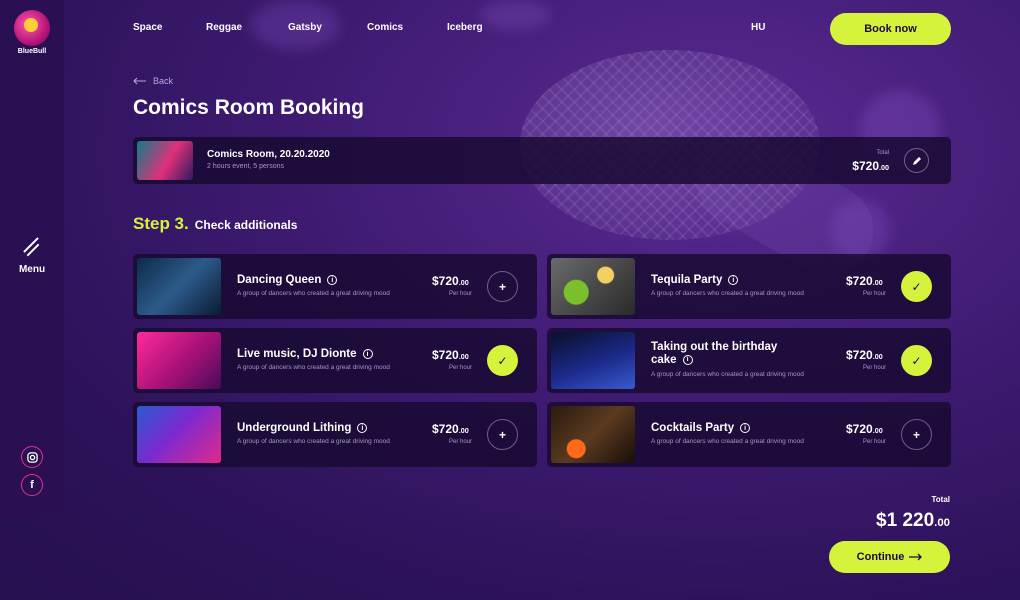 The width and height of the screenshot is (1020, 600). Describe the element at coordinates (279, 280) in the screenshot. I see `additional-name: Dancing Queen` at that location.